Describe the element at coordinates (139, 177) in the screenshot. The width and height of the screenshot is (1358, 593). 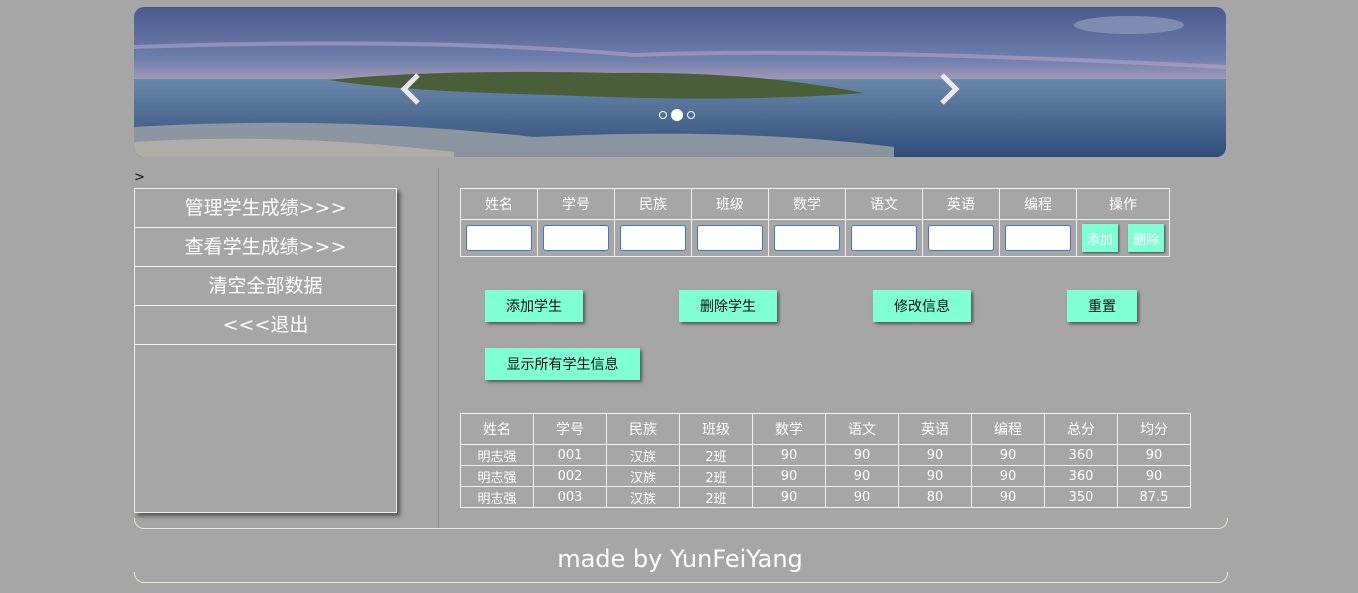
I see `stray-text: >` at that location.